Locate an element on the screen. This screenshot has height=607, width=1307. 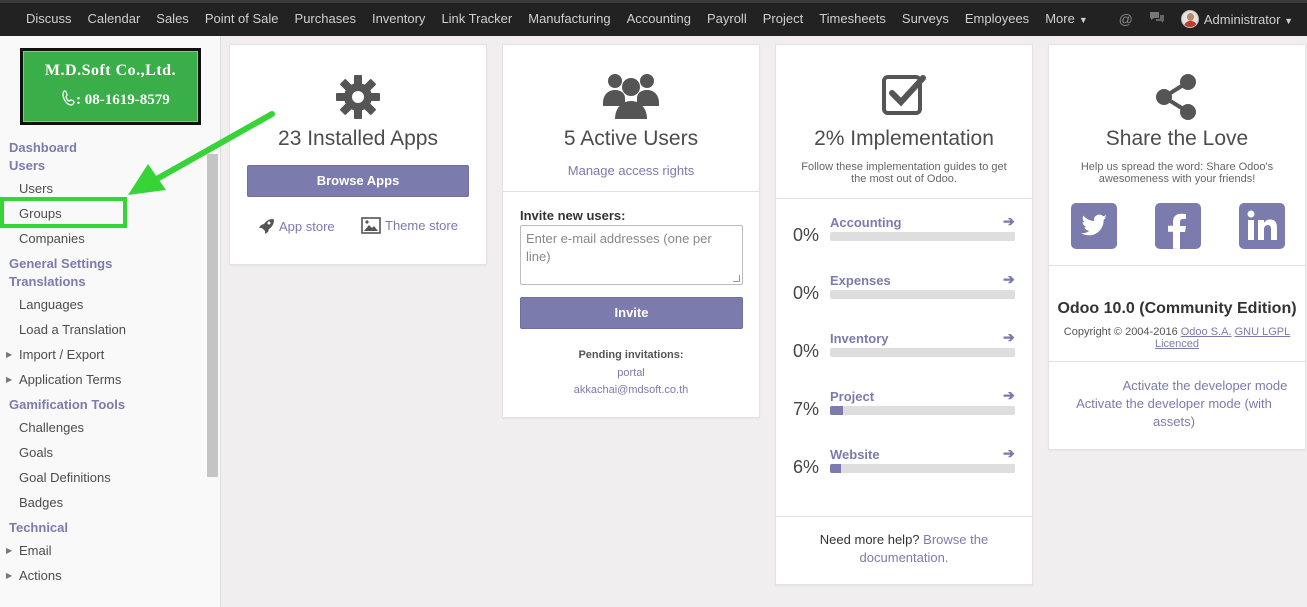
invite-button: Invite is located at coordinates (631, 313).